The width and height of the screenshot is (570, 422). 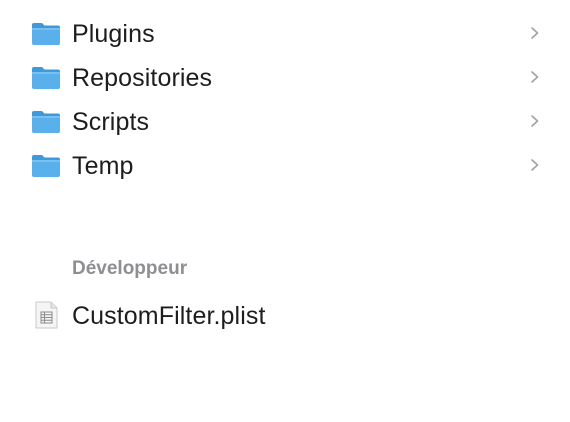 I want to click on section-header-developpeur: Développeur, so click(x=130, y=268).